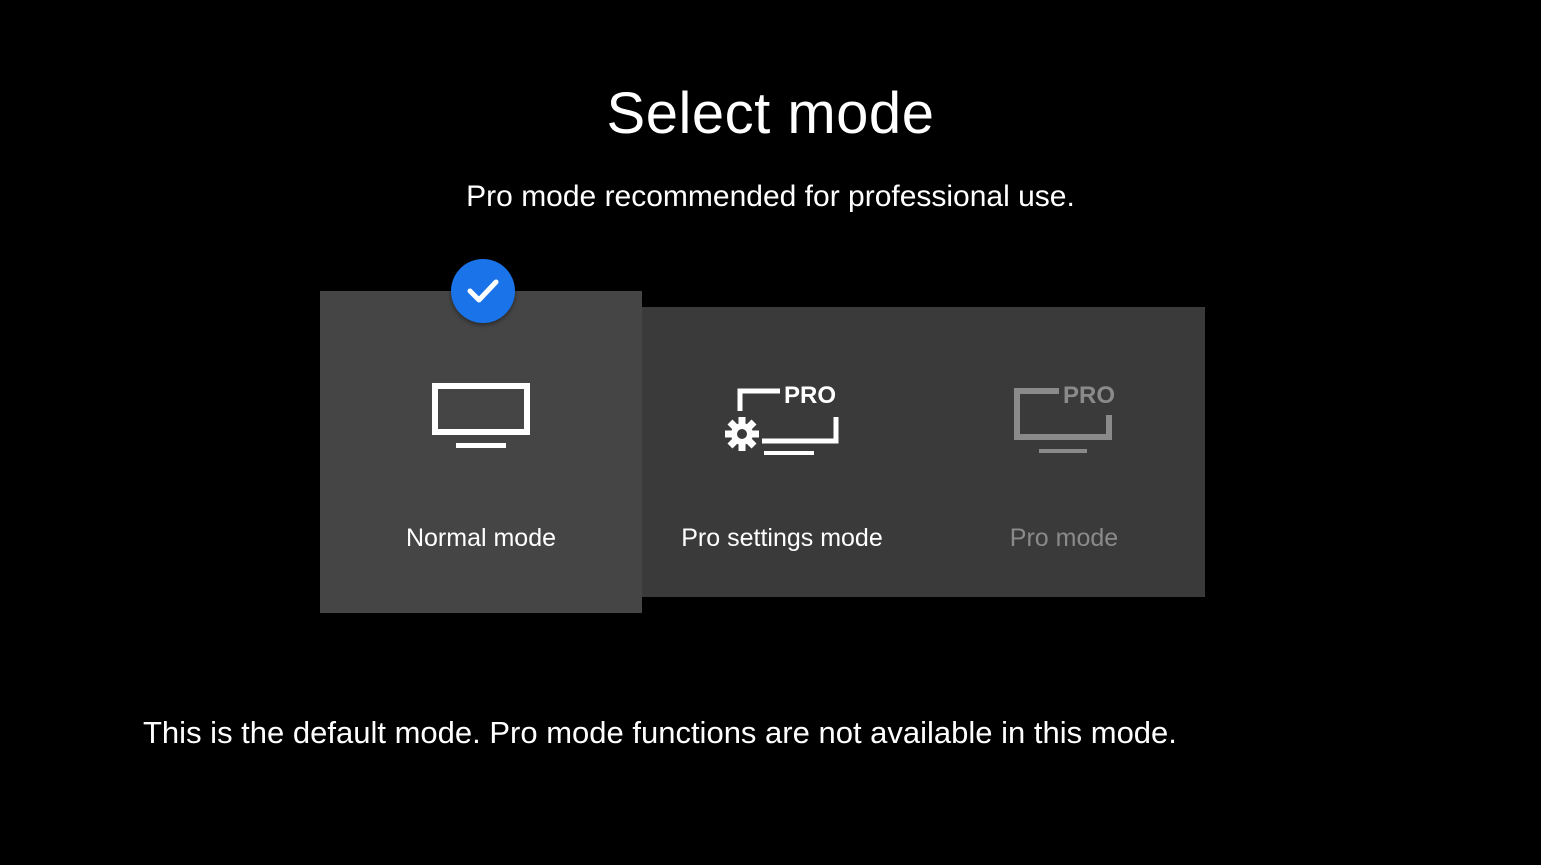 This screenshot has height=865, width=1541. What do you see at coordinates (742, 434) in the screenshot?
I see `gear-icon` at bounding box center [742, 434].